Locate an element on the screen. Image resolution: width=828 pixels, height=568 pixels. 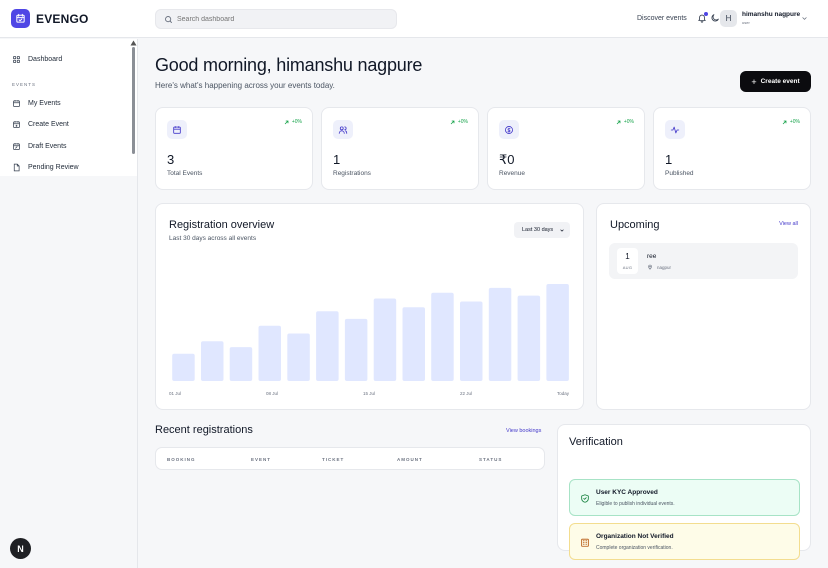
sidebar-item-create-event: Create Event is located at coordinates (40, 124).